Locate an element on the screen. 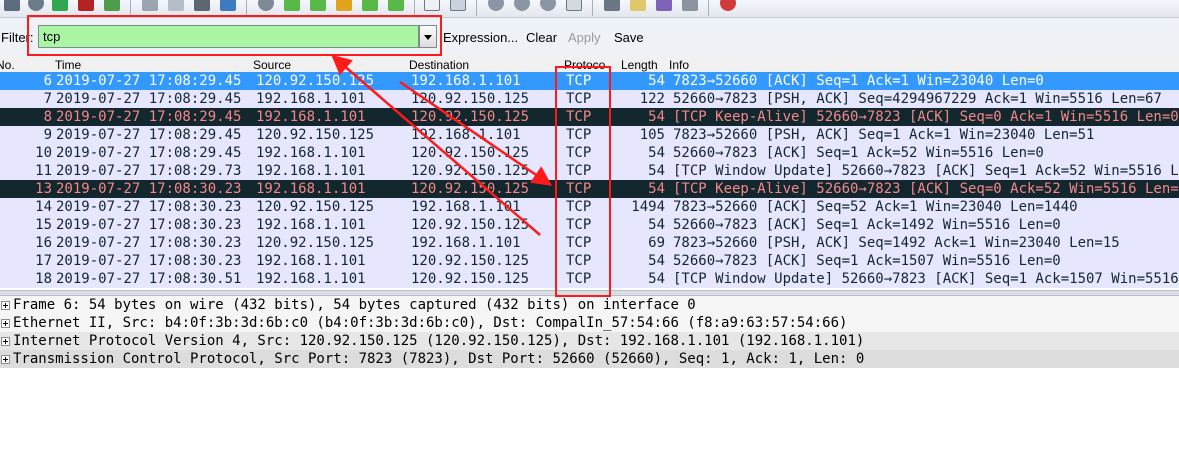  annotation-arrows is located at coordinates (442, 145).